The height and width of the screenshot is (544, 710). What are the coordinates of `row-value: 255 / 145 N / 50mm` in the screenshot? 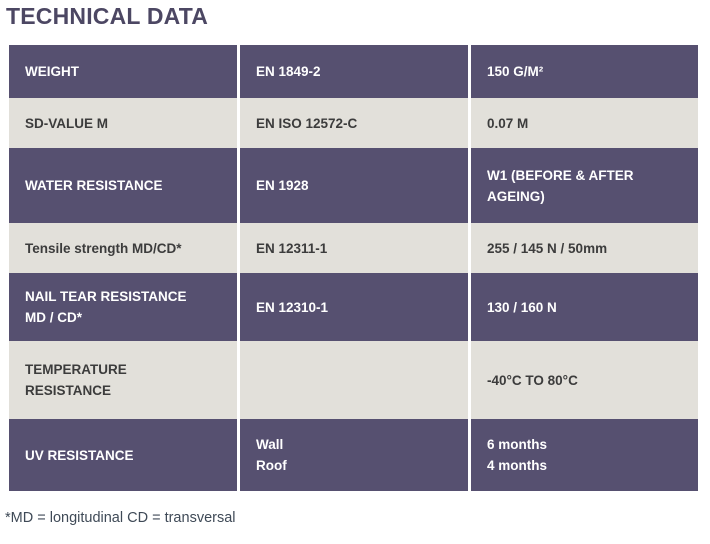 It's located at (584, 248).